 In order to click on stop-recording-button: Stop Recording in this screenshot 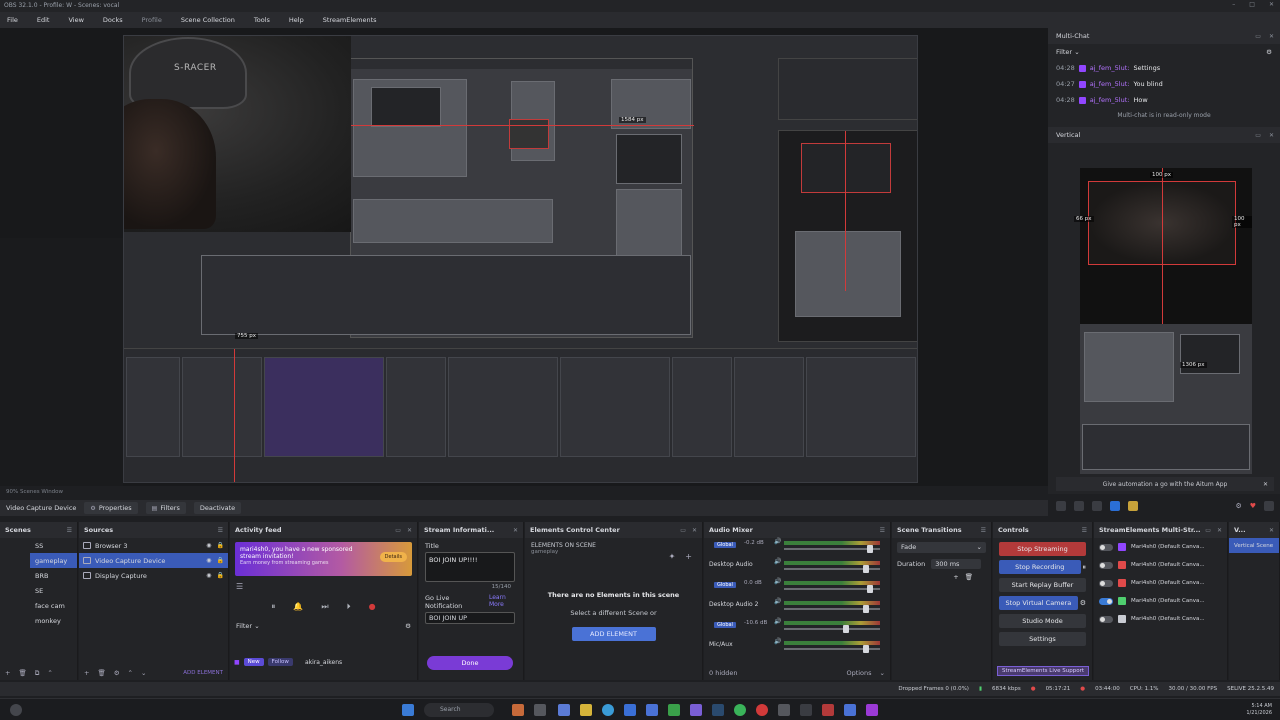, I will do `click(1040, 567)`.